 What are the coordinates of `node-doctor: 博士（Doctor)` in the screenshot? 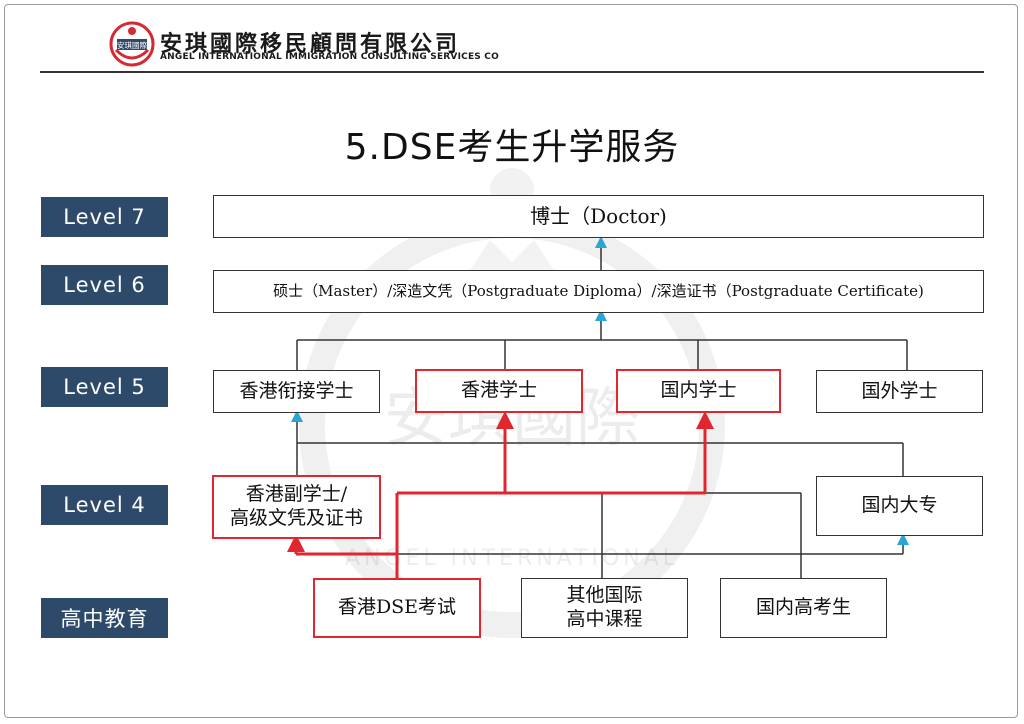 It's located at (598, 216).